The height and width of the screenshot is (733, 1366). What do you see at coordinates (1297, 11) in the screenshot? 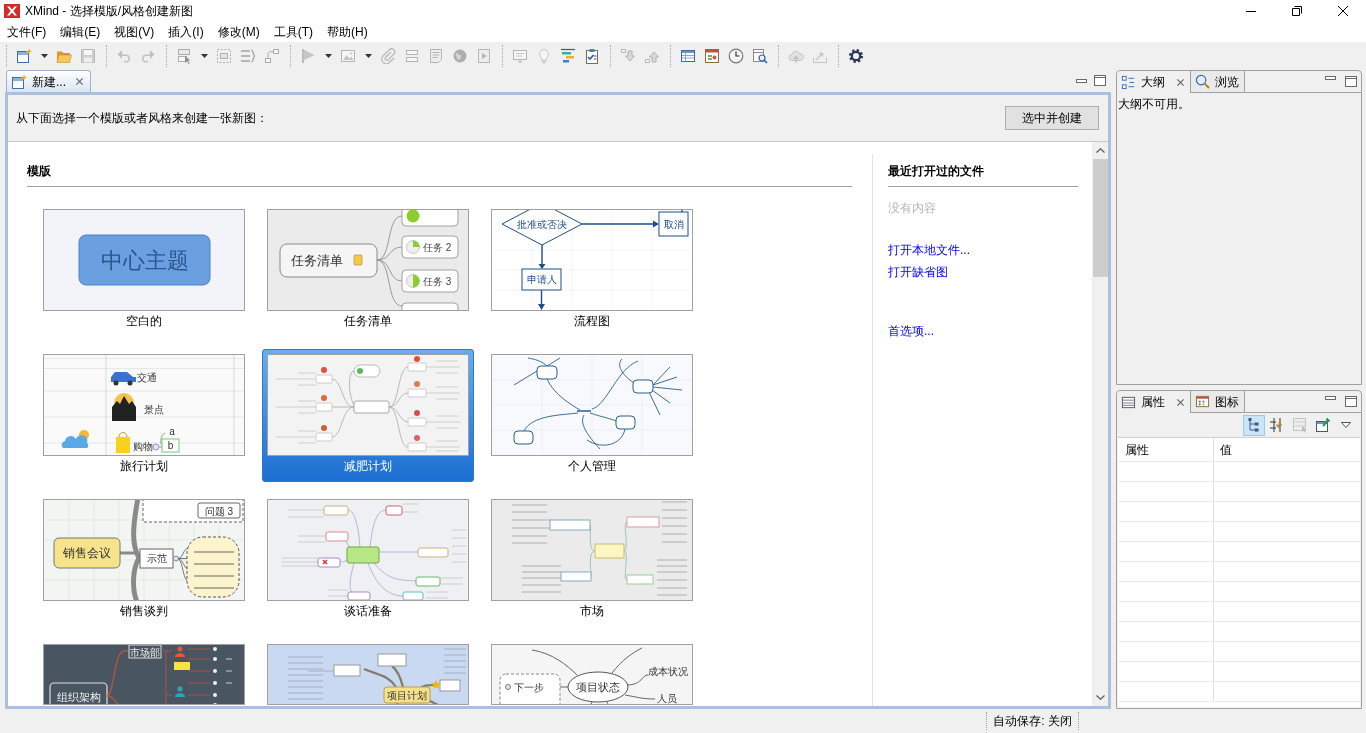
I see `restore-icon` at bounding box center [1297, 11].